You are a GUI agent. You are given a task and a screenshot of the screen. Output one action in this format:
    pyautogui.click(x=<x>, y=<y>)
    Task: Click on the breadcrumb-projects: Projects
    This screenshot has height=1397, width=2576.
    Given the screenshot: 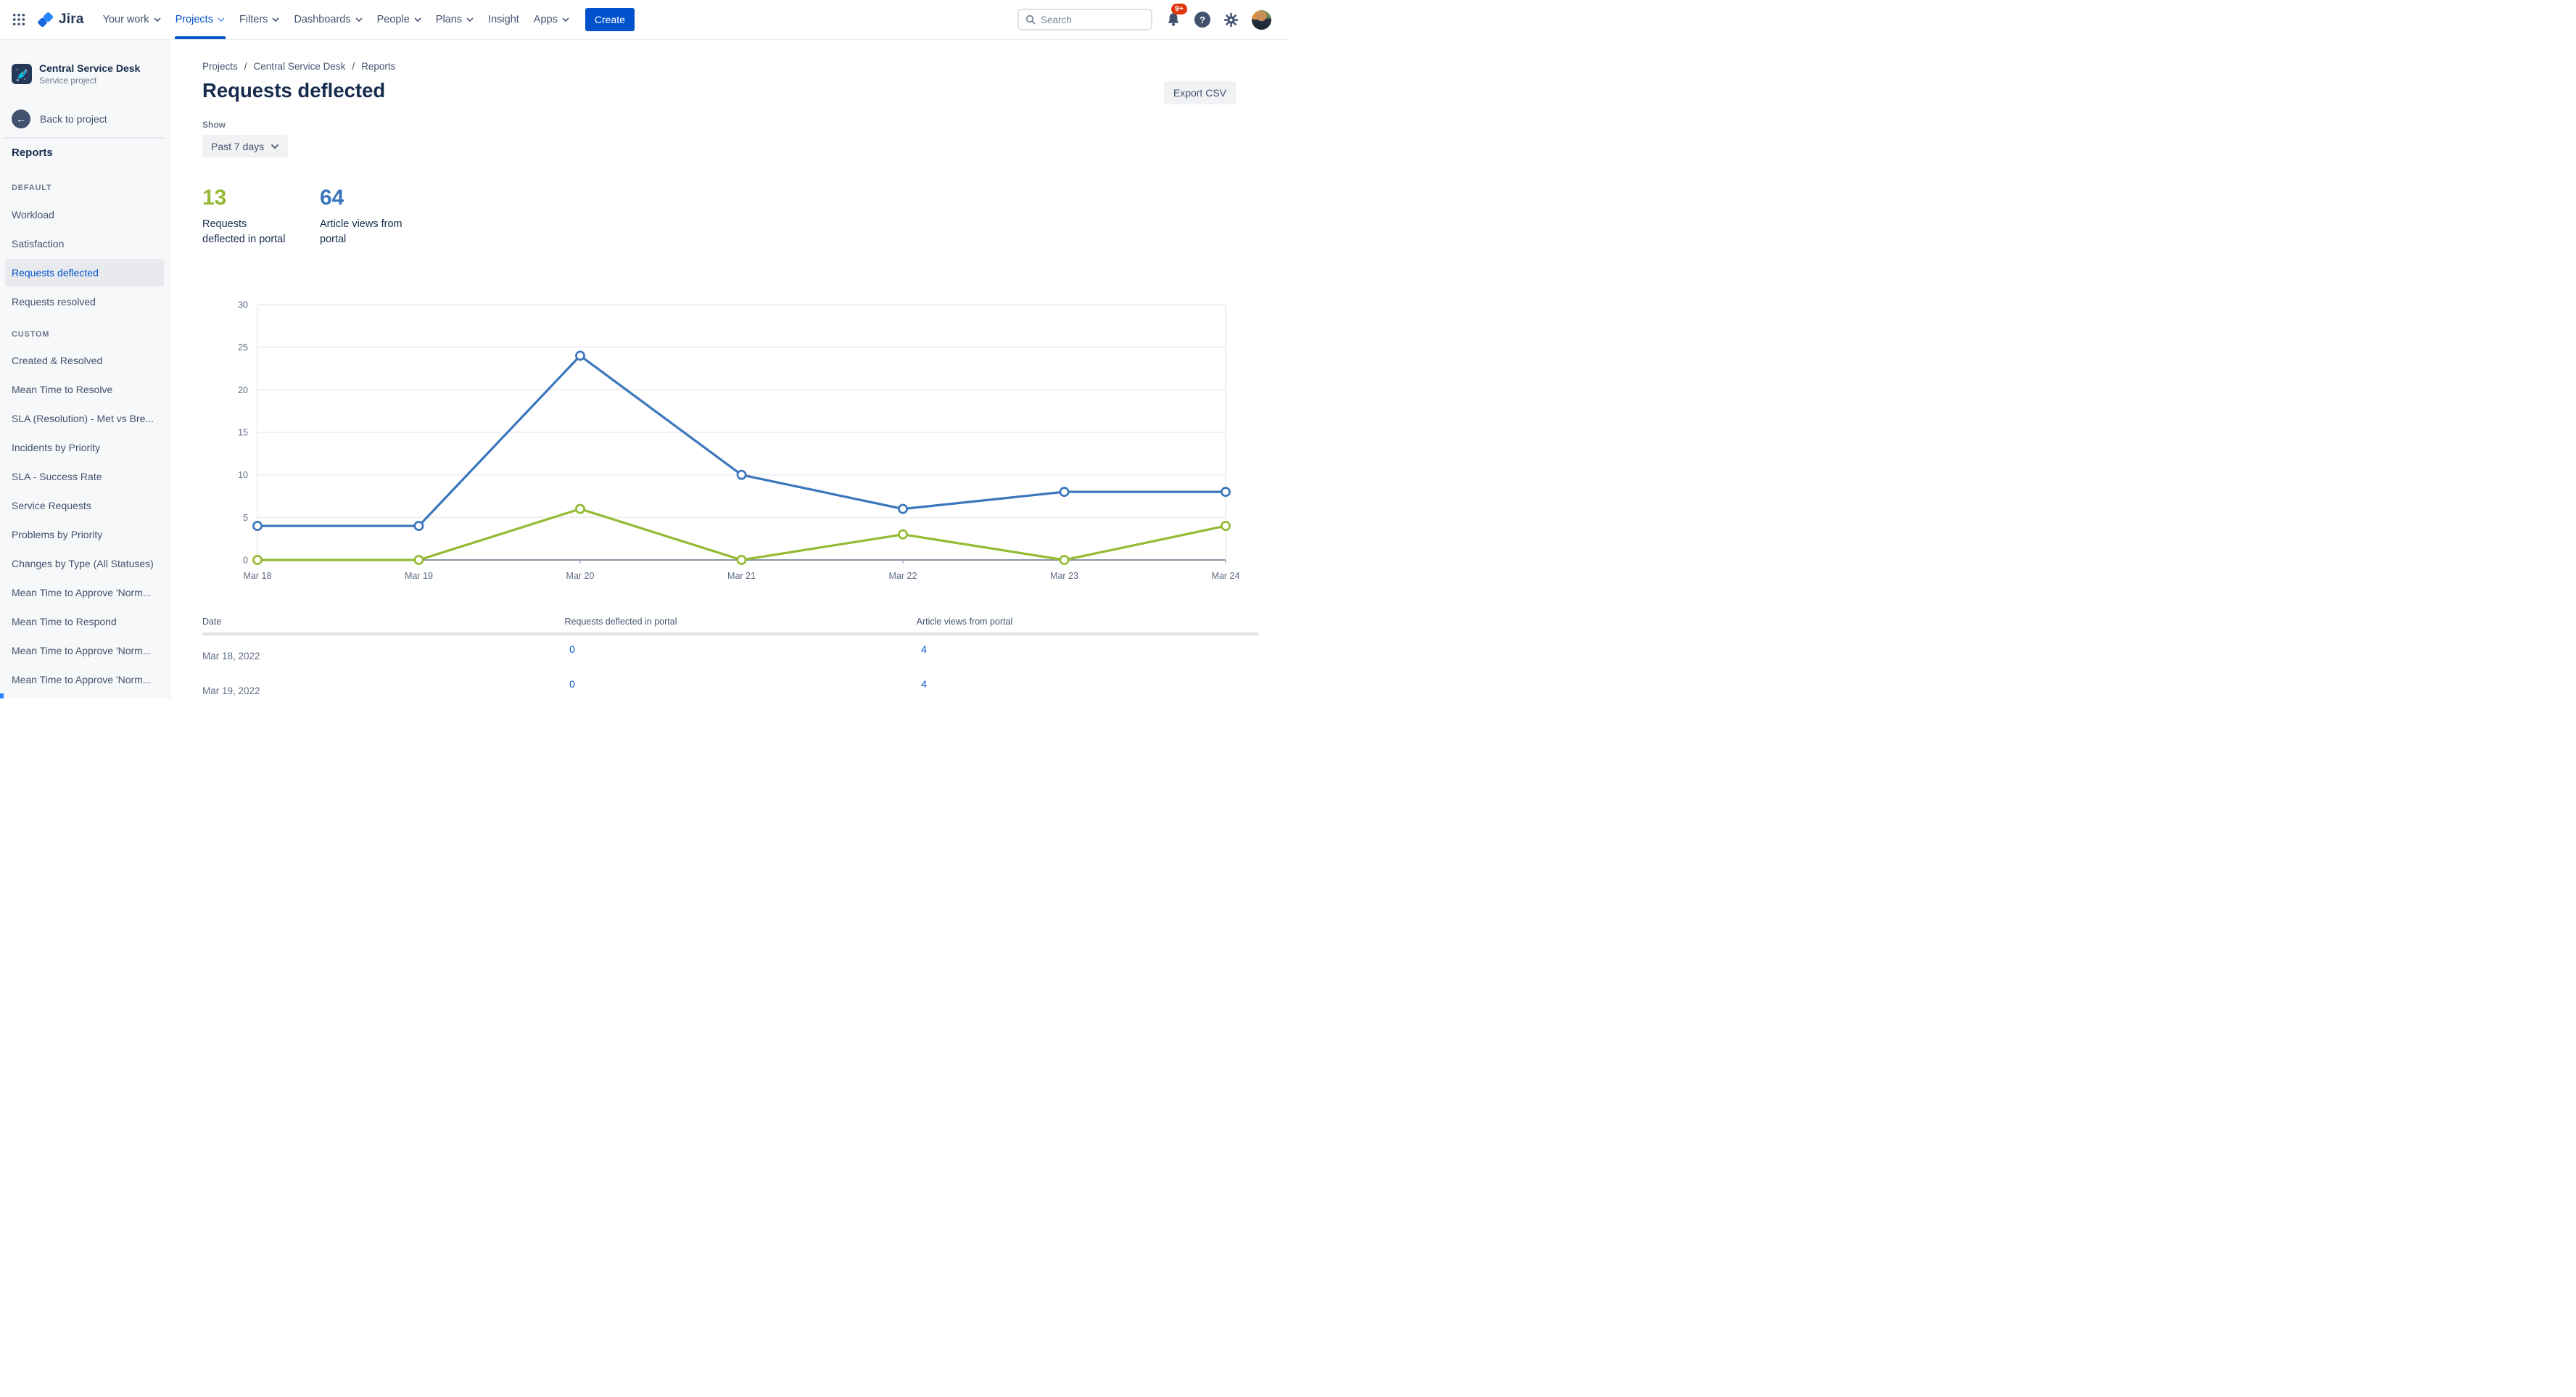 What is the action you would take?
    pyautogui.click(x=220, y=66)
    